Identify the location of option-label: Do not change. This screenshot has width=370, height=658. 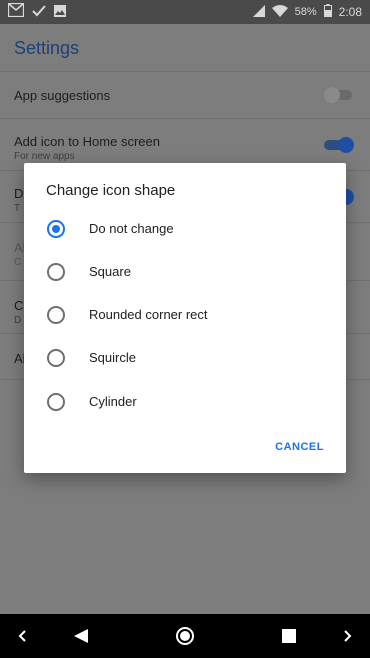
(131, 228).